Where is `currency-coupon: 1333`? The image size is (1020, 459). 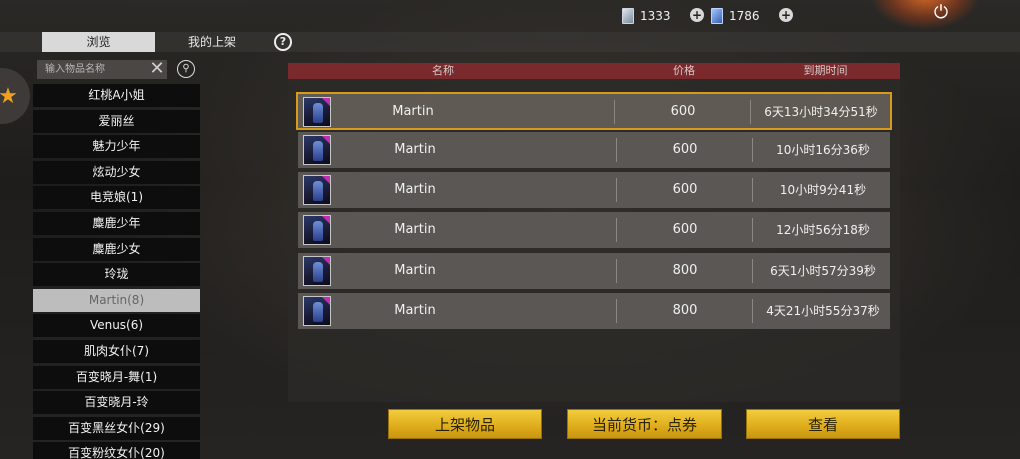 currency-coupon: 1333 is located at coordinates (646, 16).